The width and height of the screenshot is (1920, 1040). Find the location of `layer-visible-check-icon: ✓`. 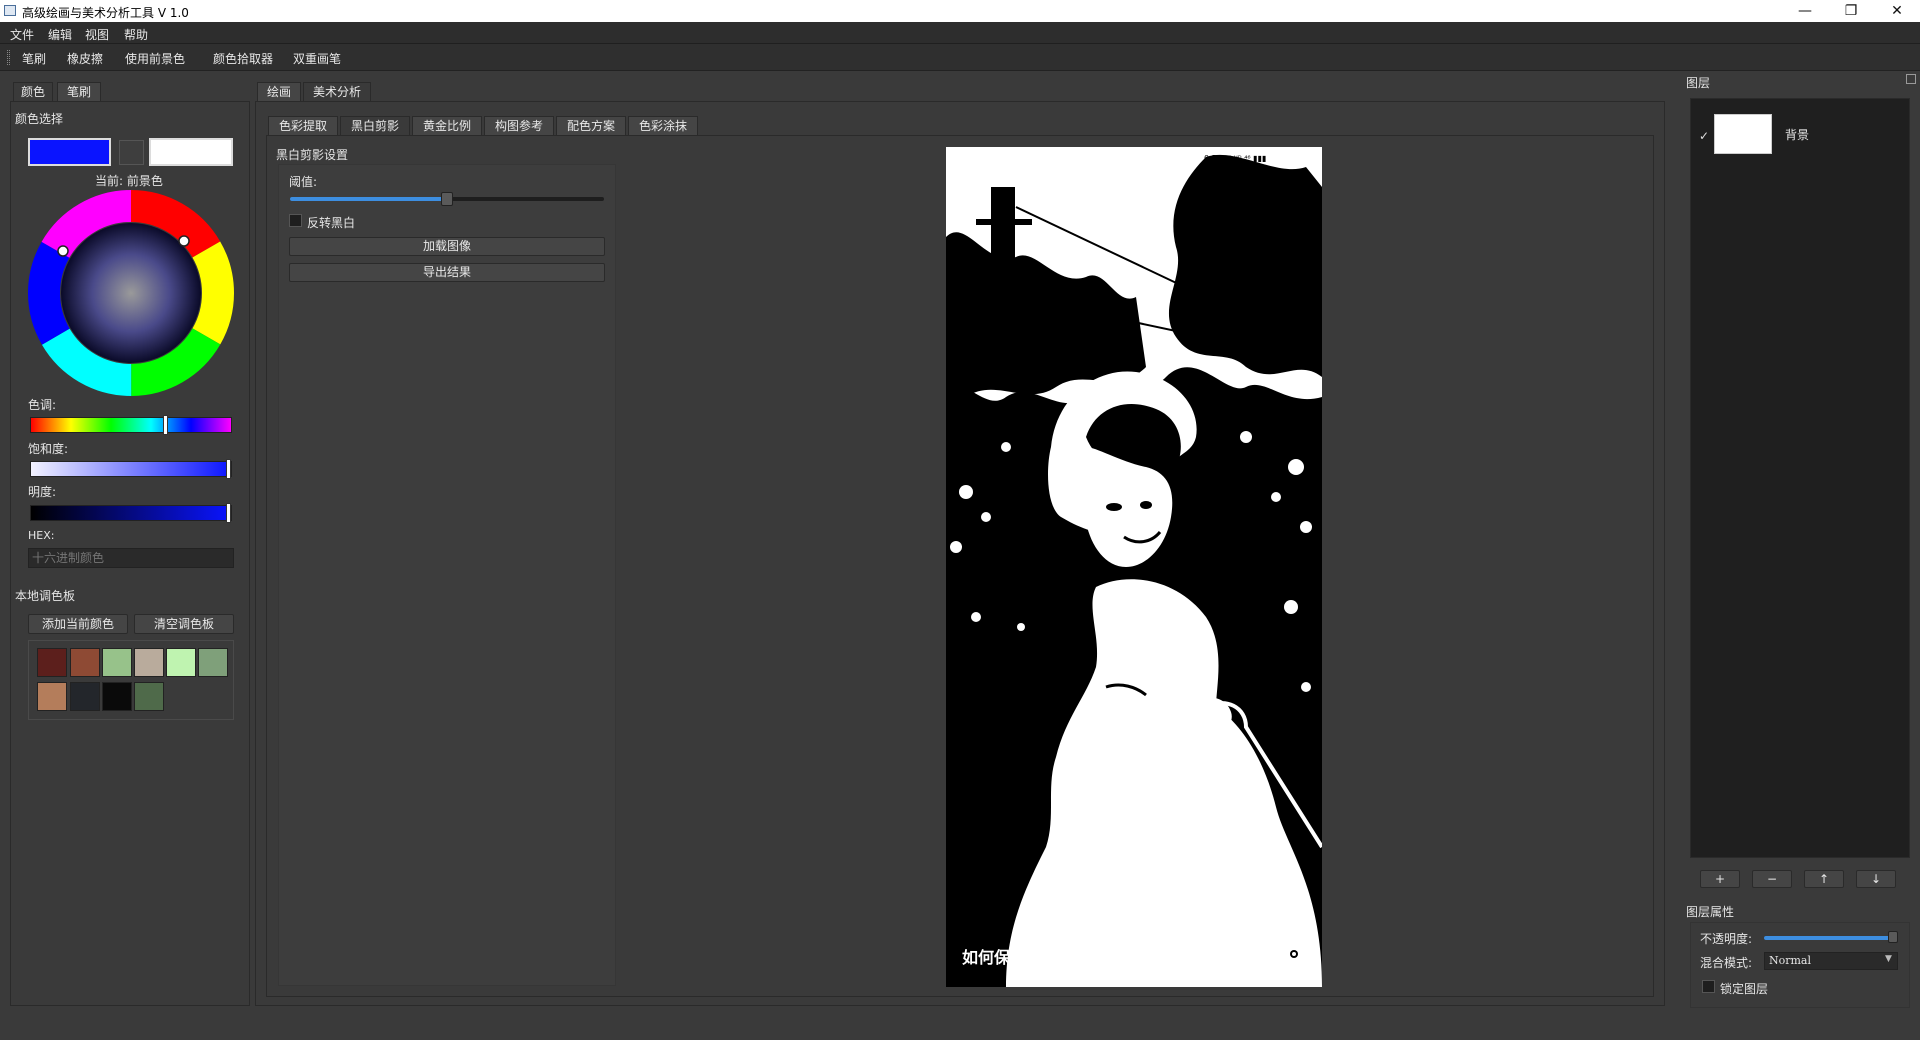

layer-visible-check-icon: ✓ is located at coordinates (1704, 136).